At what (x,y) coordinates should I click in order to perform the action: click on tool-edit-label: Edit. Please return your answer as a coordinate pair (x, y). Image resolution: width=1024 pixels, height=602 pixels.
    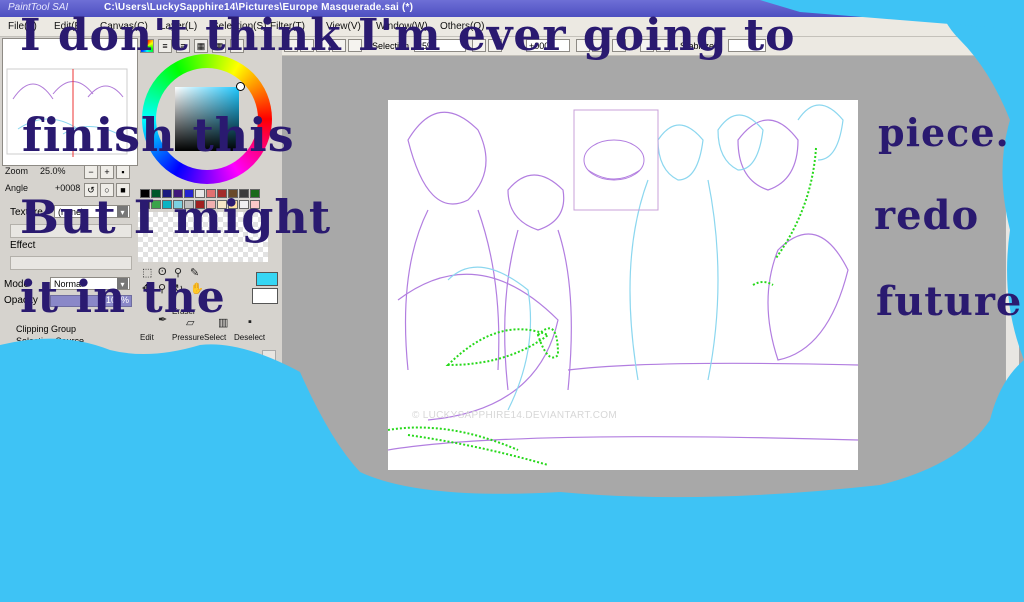
    Looking at the image, I should click on (147, 337).